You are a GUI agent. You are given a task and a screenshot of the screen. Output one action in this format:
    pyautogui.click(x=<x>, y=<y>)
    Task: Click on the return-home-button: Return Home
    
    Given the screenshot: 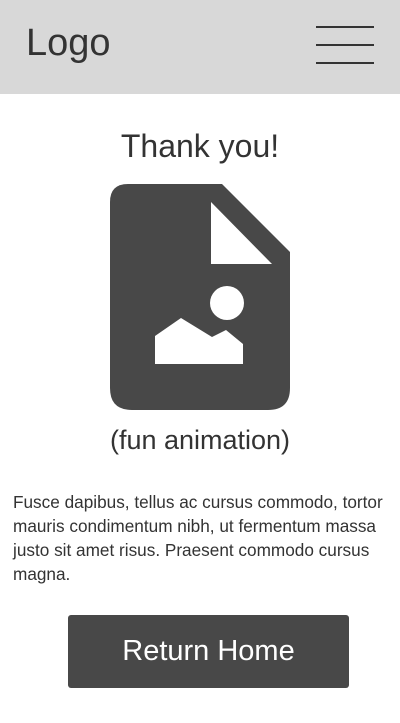 What is the action you would take?
    pyautogui.click(x=208, y=651)
    